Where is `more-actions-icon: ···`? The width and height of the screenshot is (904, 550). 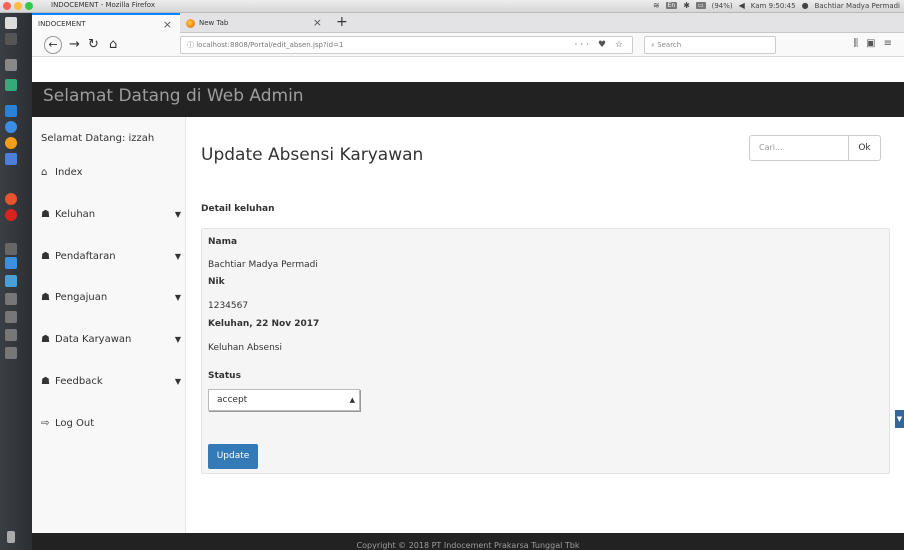 more-actions-icon: ··· is located at coordinates (584, 45).